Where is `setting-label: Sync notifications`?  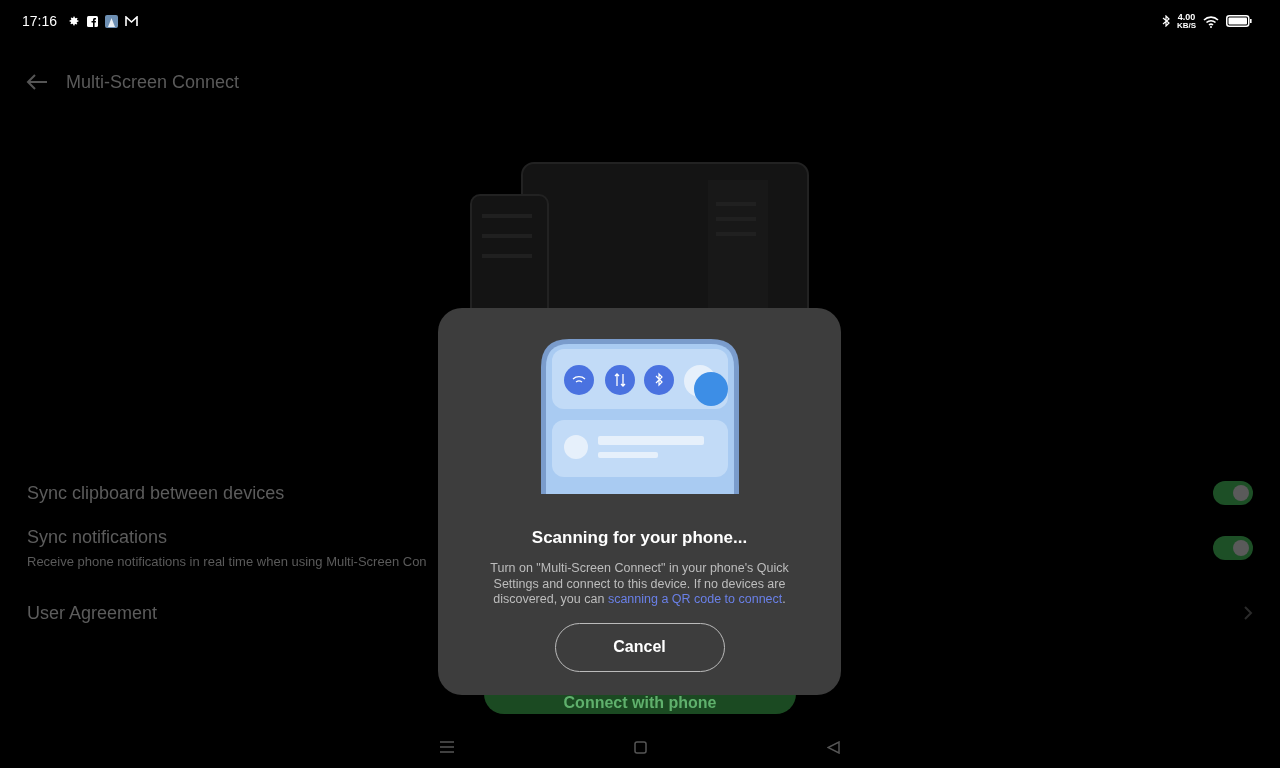
setting-label: Sync notifications is located at coordinates (98, 537).